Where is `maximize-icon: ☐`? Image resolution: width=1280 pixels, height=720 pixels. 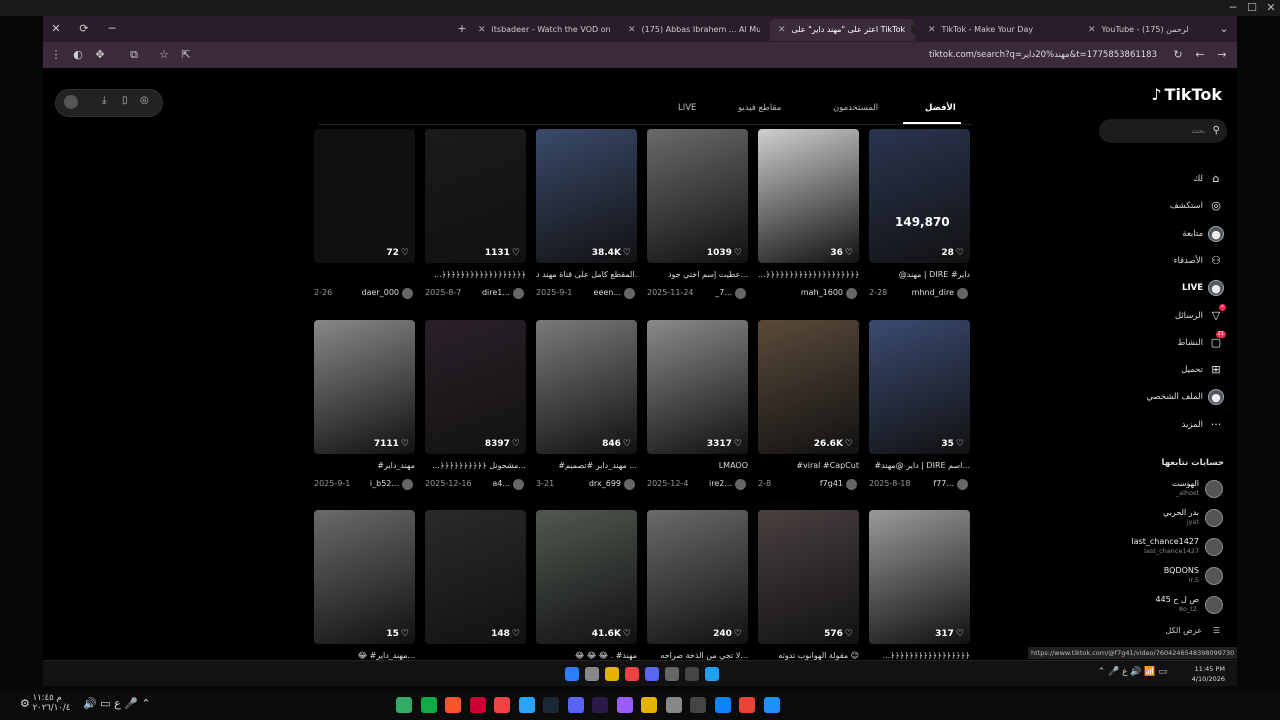
maximize-icon: ☐ is located at coordinates (1252, 8).